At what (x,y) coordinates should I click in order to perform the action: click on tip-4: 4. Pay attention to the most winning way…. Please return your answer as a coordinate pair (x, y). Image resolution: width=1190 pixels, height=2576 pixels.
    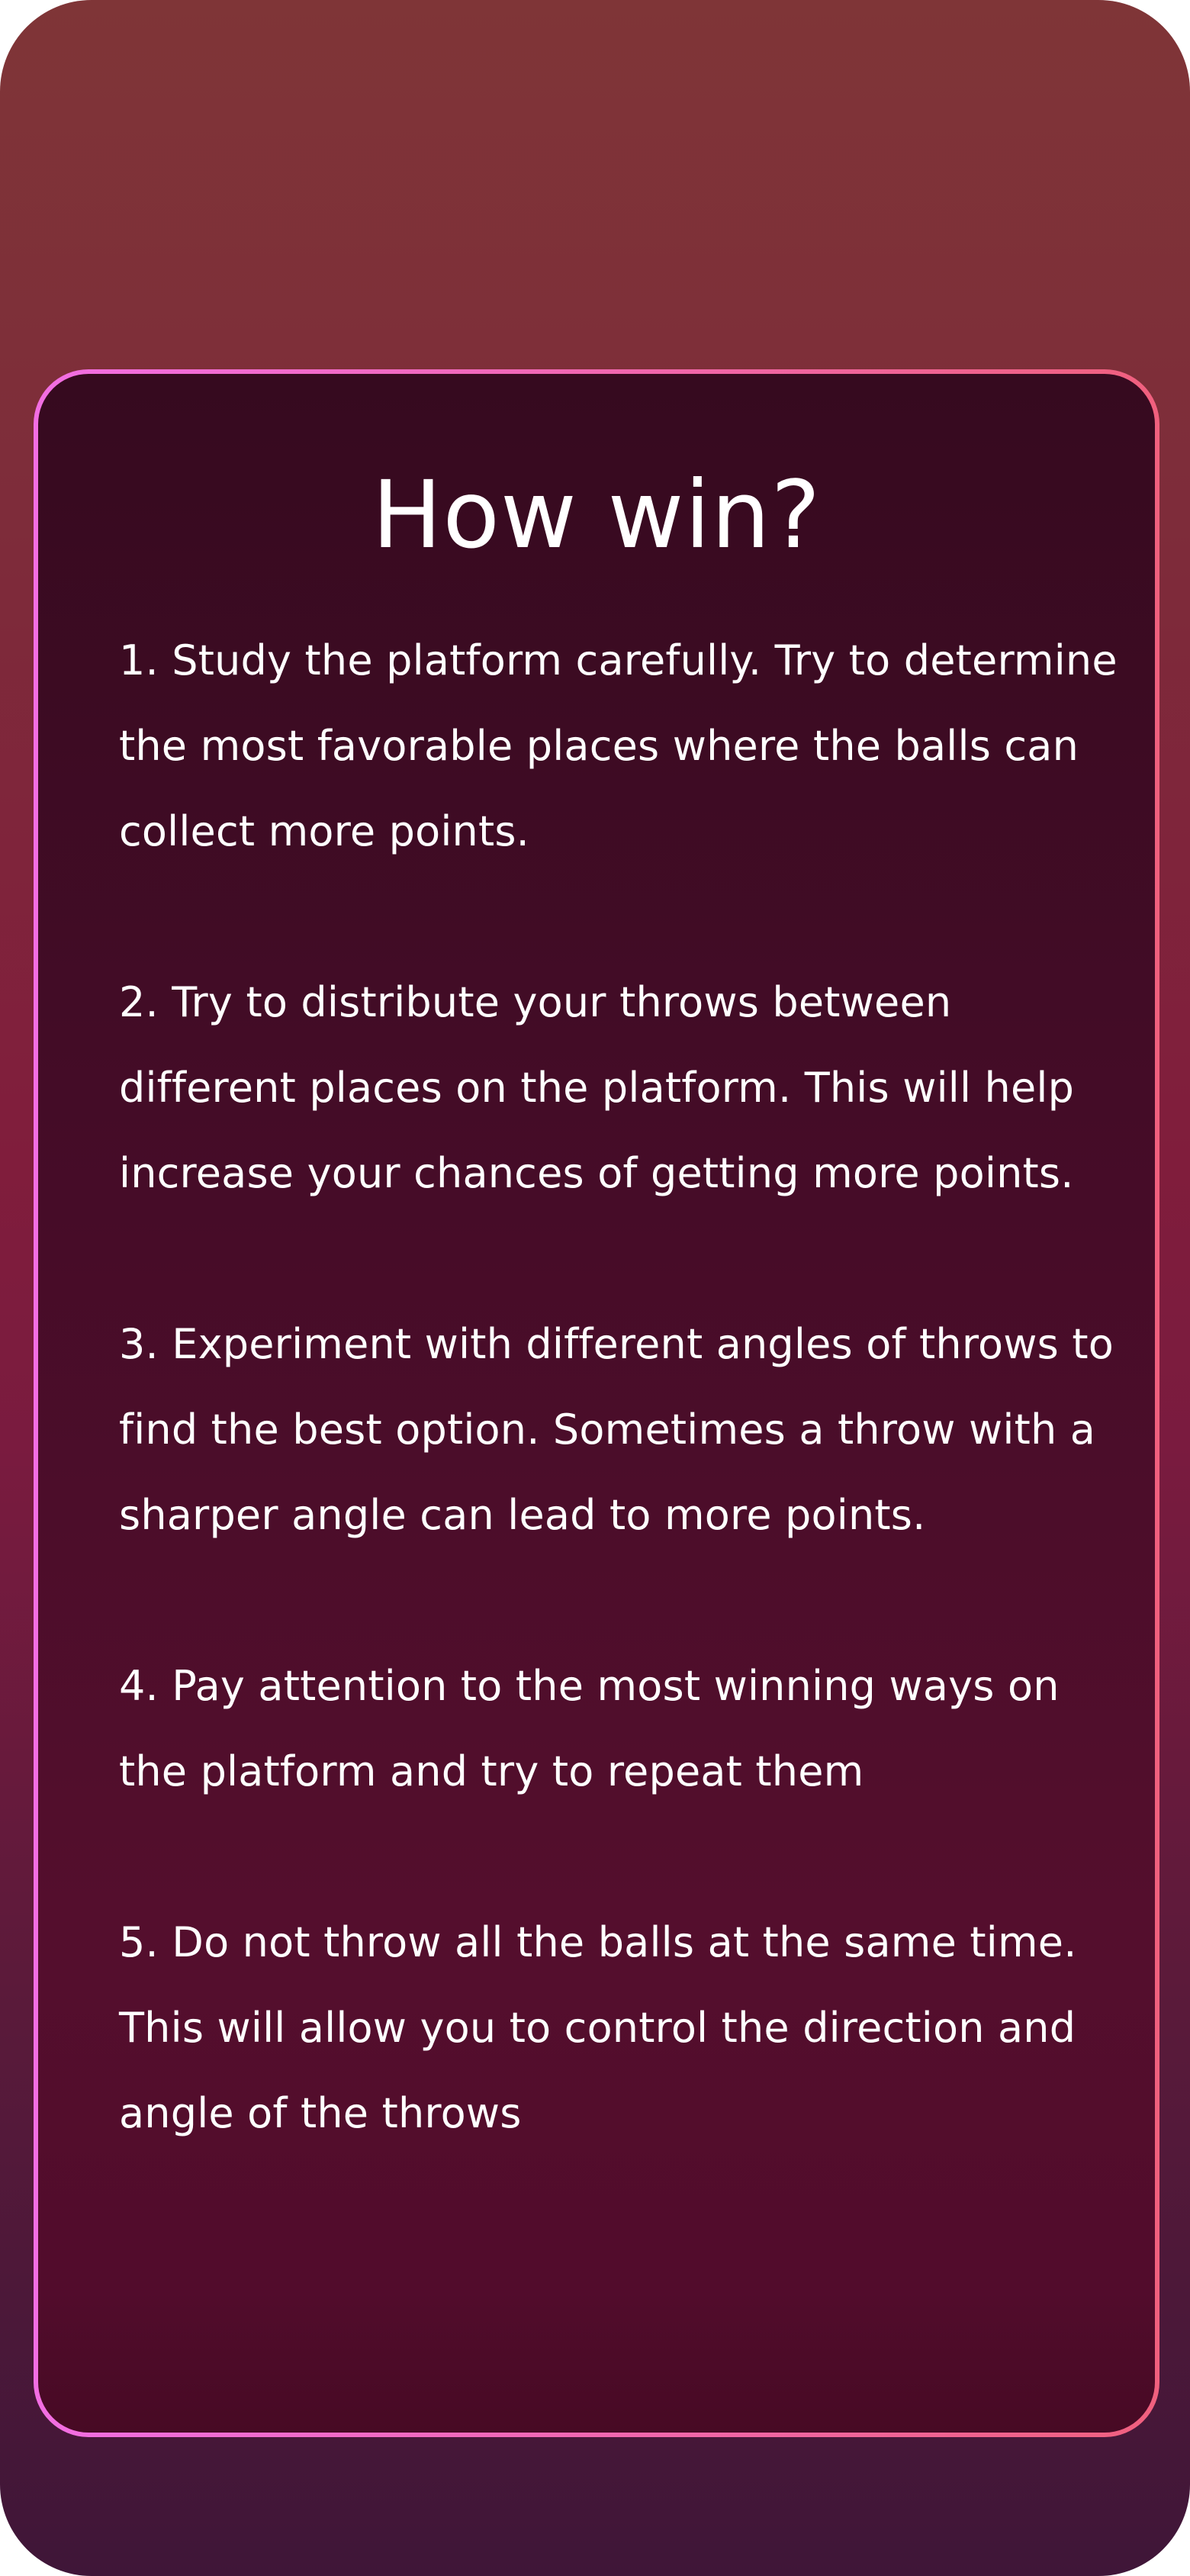
    Looking at the image, I should click on (589, 1728).